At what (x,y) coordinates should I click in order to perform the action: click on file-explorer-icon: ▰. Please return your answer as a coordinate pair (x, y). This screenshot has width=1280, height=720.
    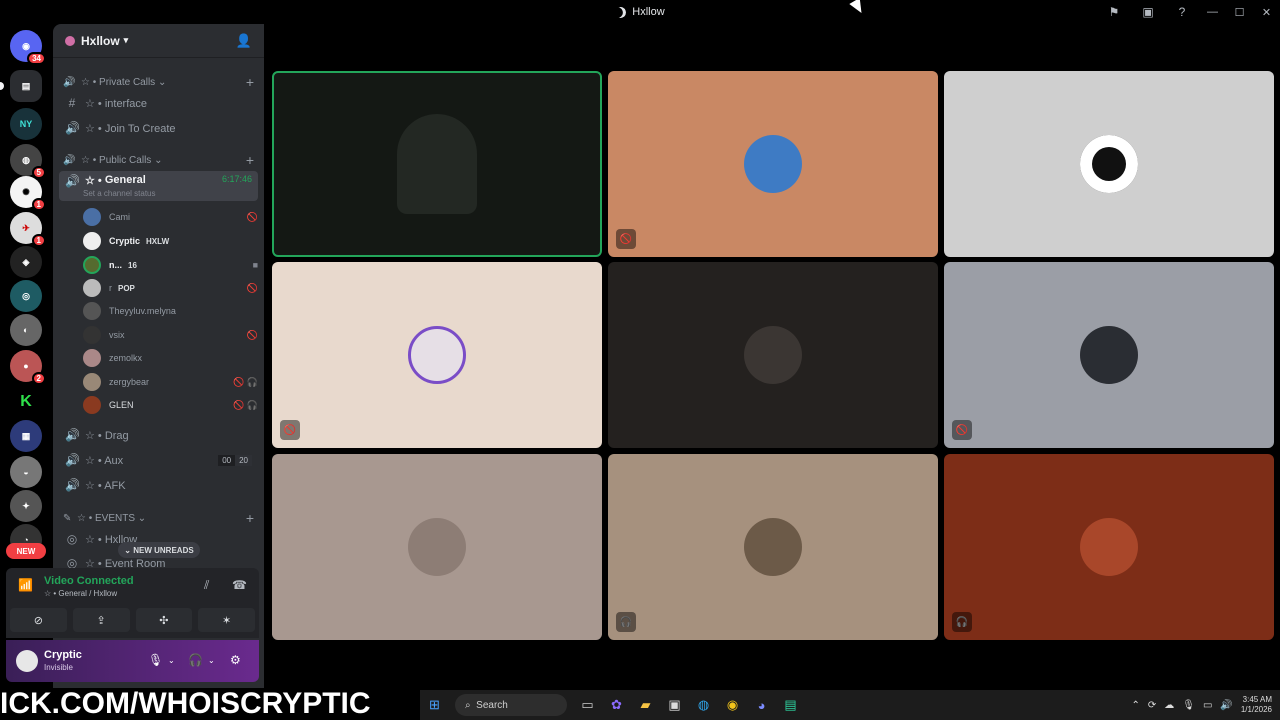
    Looking at the image, I should click on (645, 705).